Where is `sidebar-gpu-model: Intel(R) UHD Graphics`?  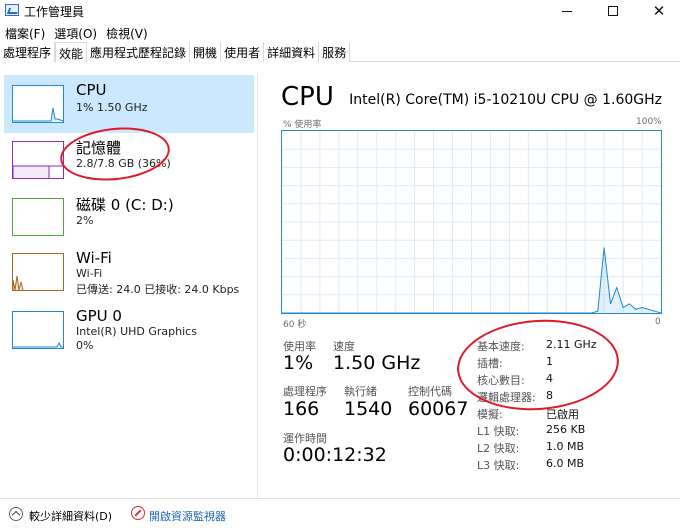 sidebar-gpu-model: Intel(R) UHD Graphics is located at coordinates (136, 331).